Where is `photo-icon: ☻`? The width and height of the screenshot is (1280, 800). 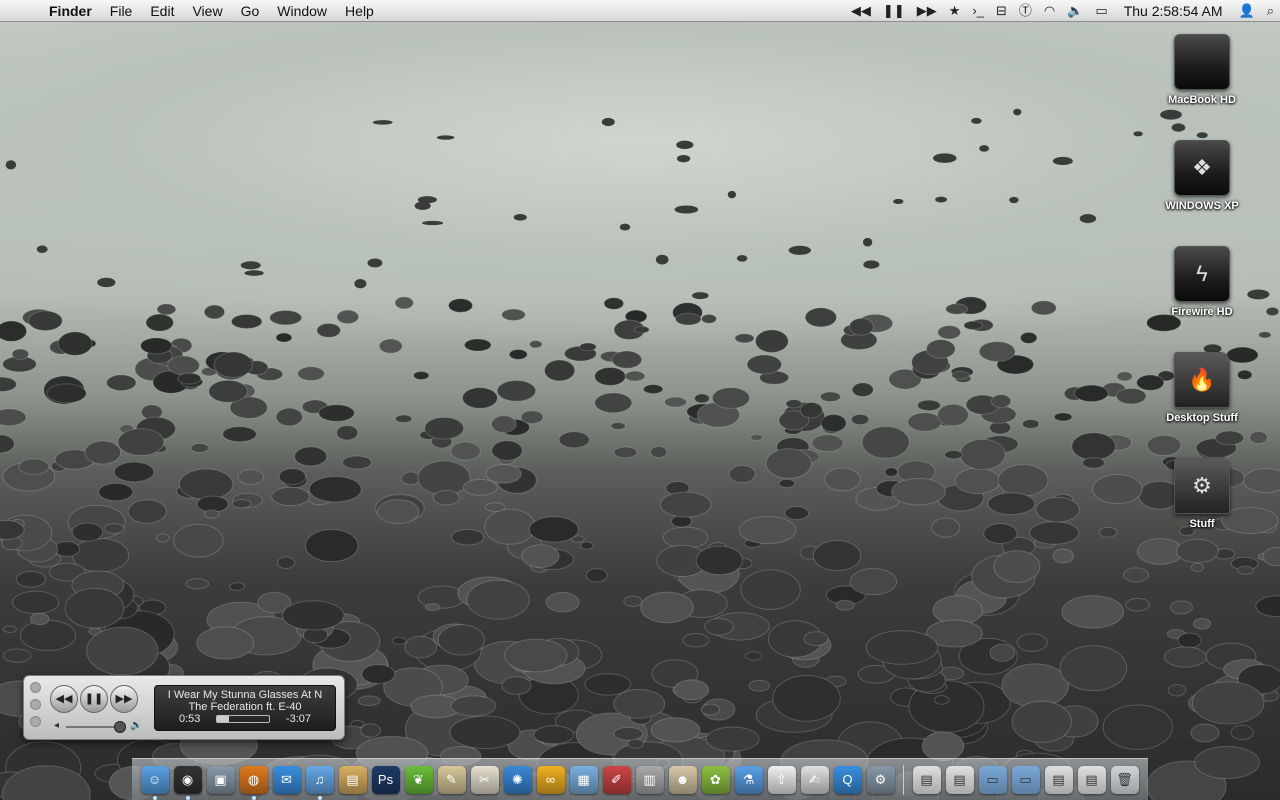
photo-icon: ☻ is located at coordinates (682, 779).